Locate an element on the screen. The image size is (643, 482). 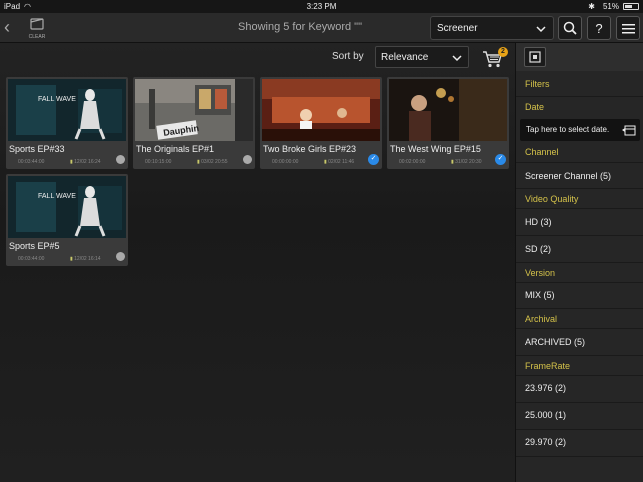
channel-header: Channel is located at coordinates (579, 152).